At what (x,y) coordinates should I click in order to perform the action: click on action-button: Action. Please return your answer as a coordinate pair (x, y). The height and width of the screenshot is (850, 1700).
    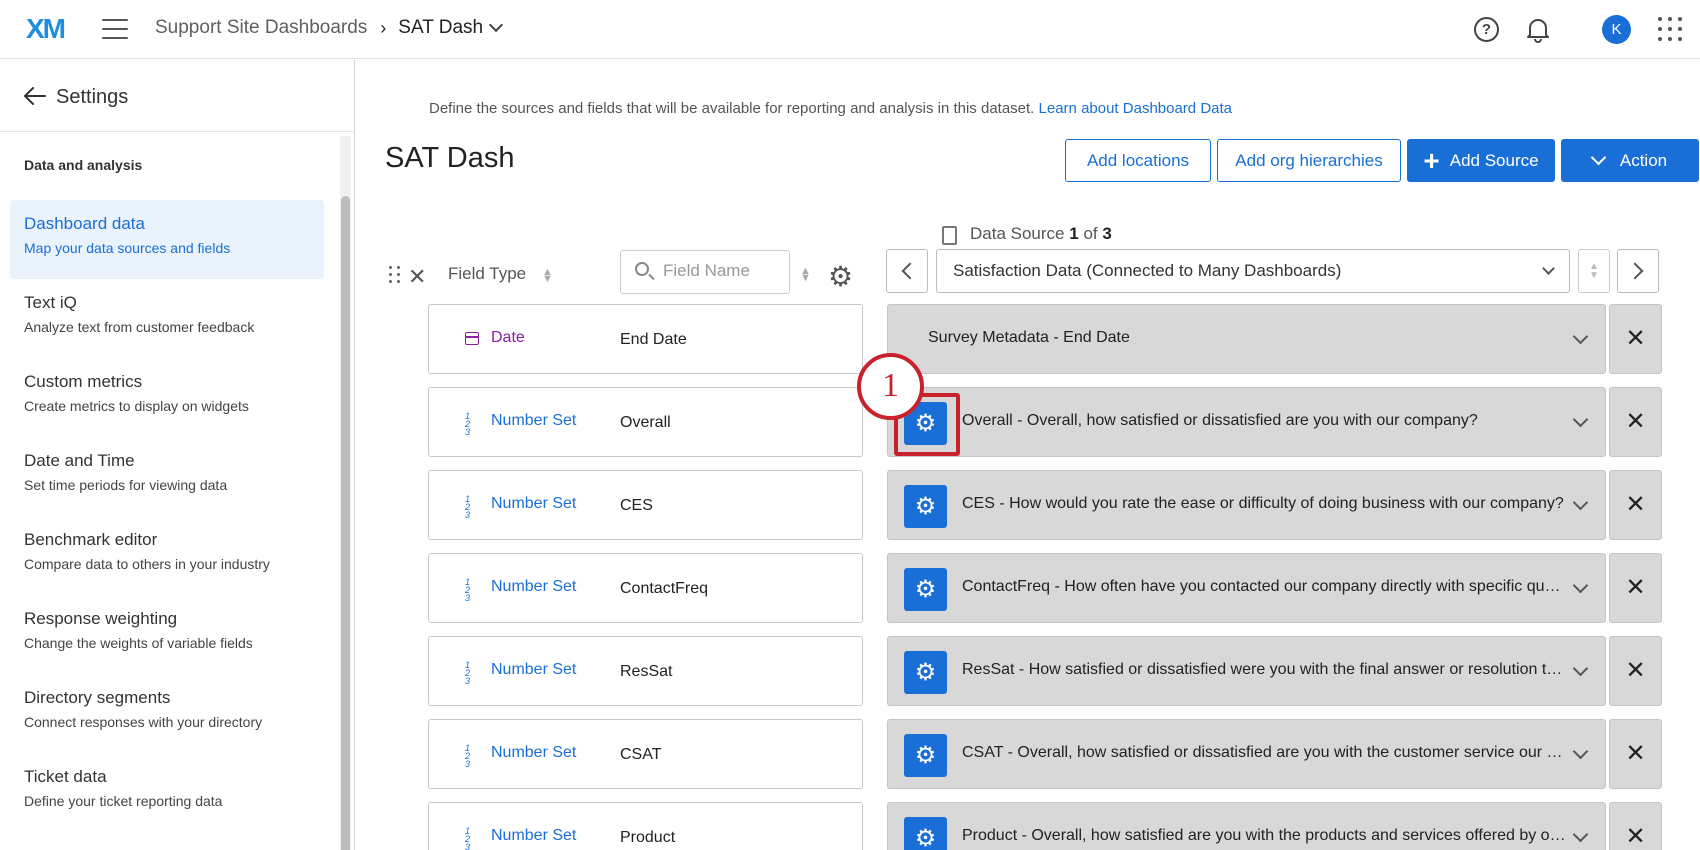
    Looking at the image, I should click on (1630, 160).